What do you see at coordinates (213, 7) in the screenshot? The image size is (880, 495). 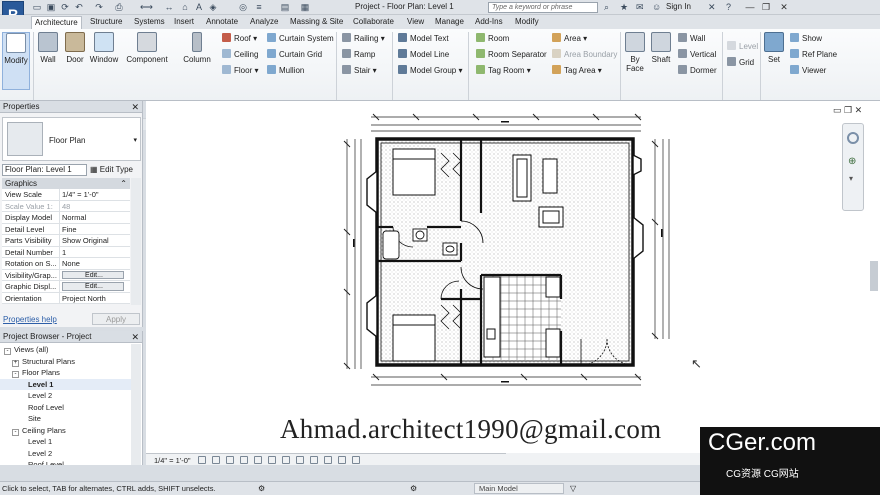 I see `3d-view-icon: ◈` at bounding box center [213, 7].